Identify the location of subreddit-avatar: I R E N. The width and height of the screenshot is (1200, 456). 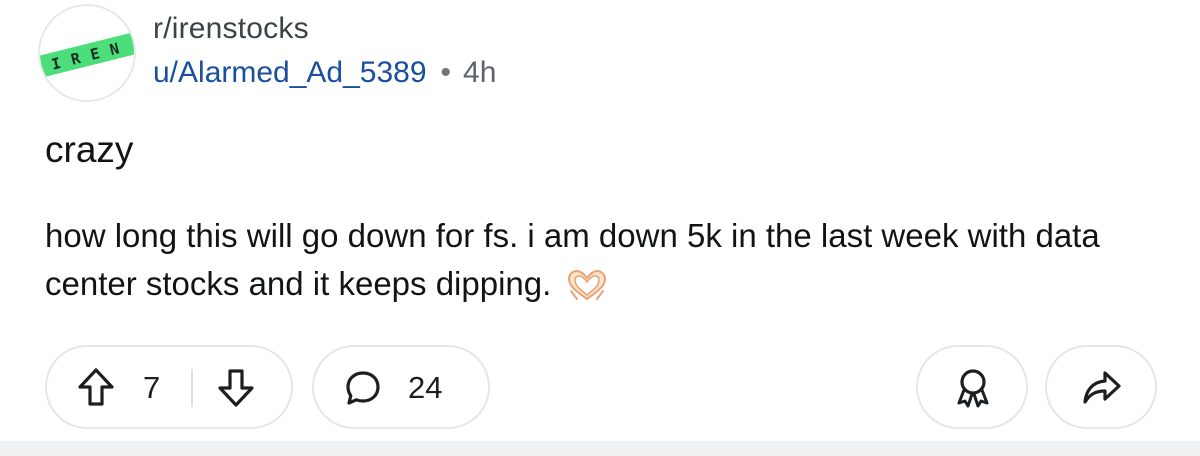
(87, 53).